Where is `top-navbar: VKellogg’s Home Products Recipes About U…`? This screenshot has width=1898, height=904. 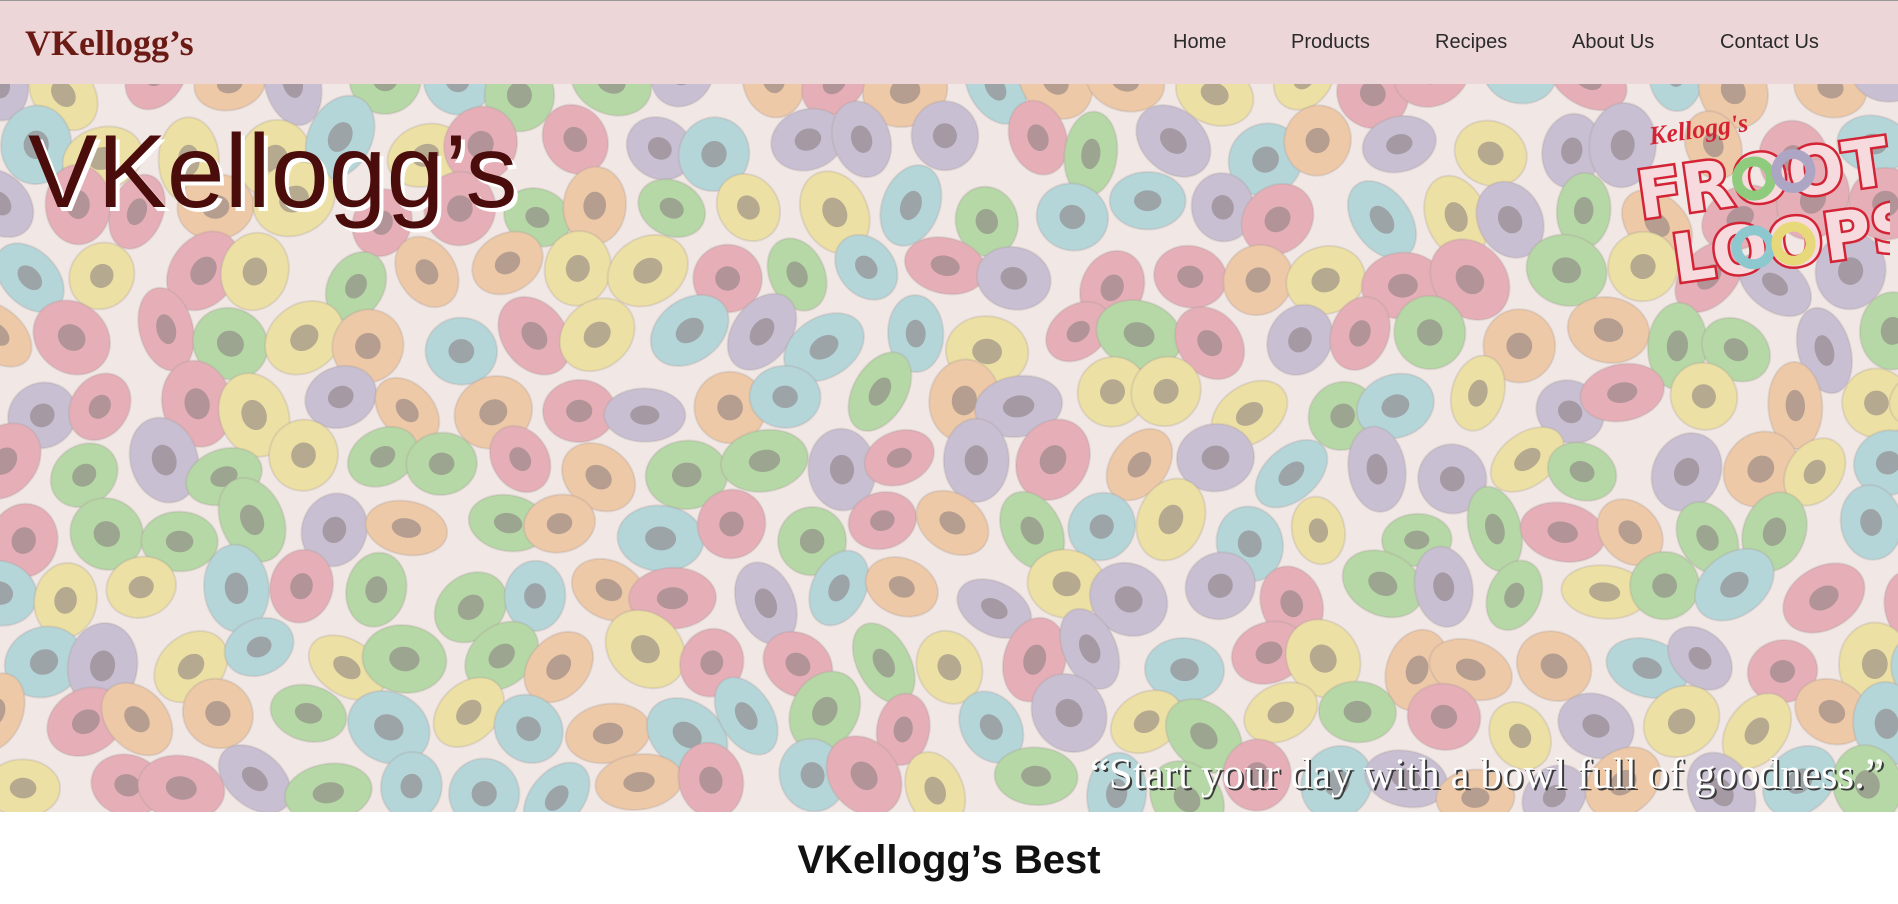 top-navbar: VKellogg’s Home Products Recipes About U… is located at coordinates (949, 42).